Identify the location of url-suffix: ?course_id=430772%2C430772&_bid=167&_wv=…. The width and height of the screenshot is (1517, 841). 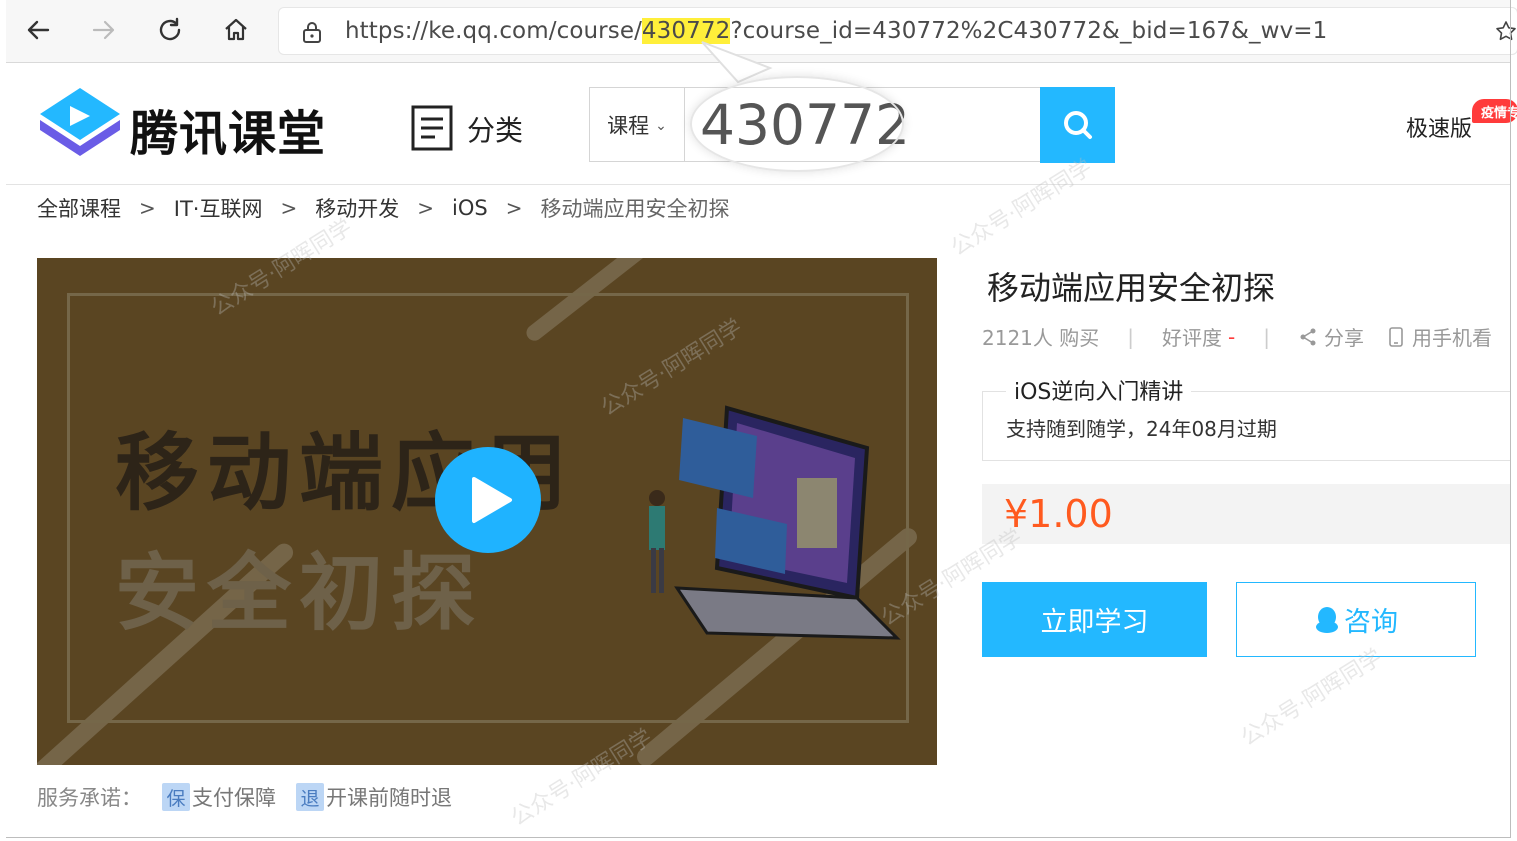
(1029, 31).